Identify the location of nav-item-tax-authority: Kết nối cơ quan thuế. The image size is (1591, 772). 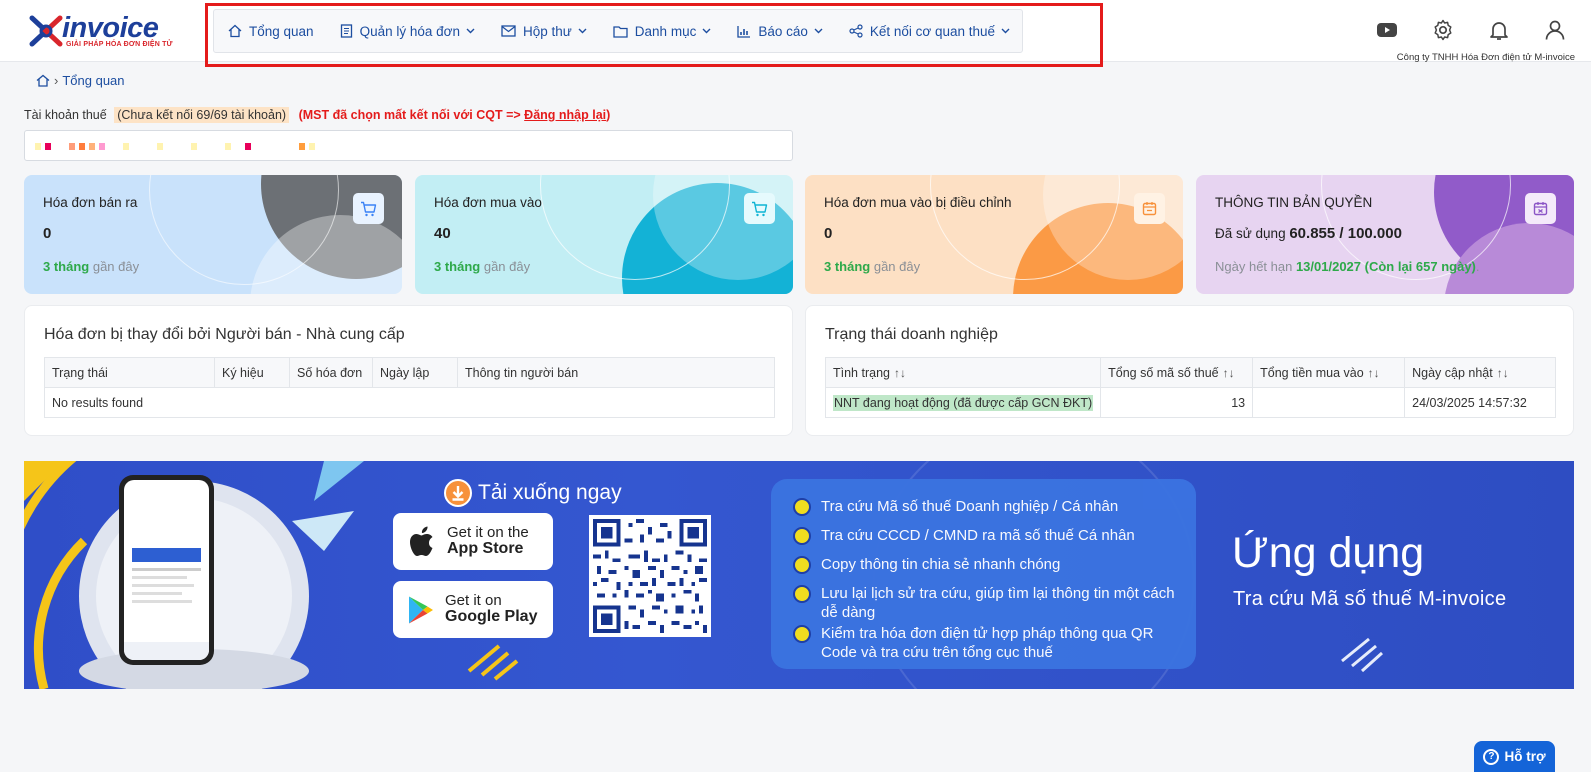
(929, 31).